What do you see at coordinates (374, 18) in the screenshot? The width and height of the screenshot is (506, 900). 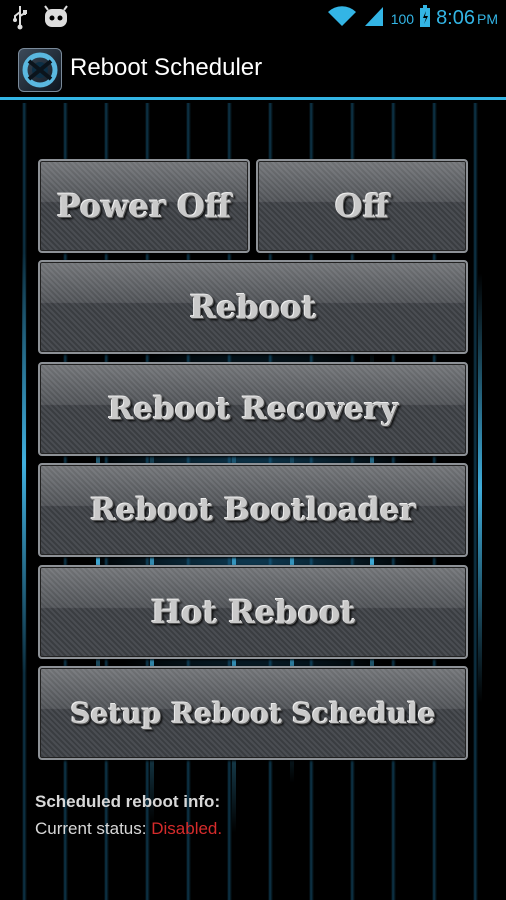 I see `signal-icon` at bounding box center [374, 18].